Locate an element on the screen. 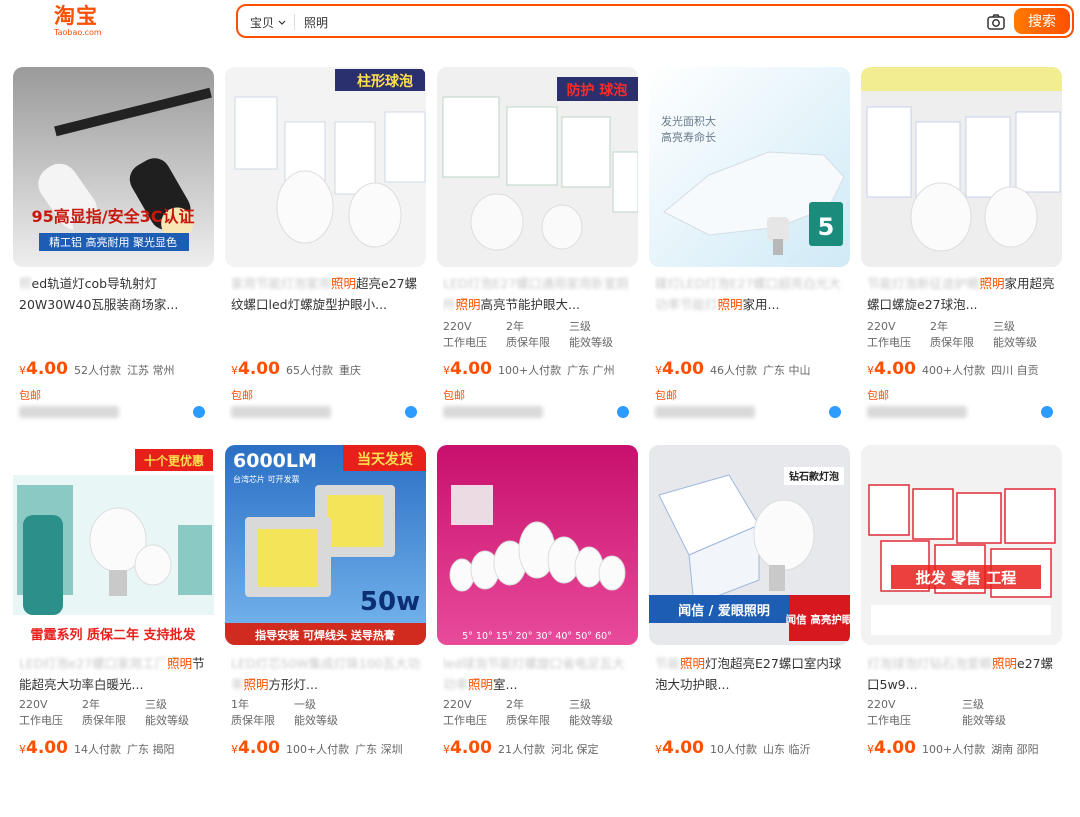 The width and height of the screenshot is (1080, 817). search-input is located at coordinates (634, 22).